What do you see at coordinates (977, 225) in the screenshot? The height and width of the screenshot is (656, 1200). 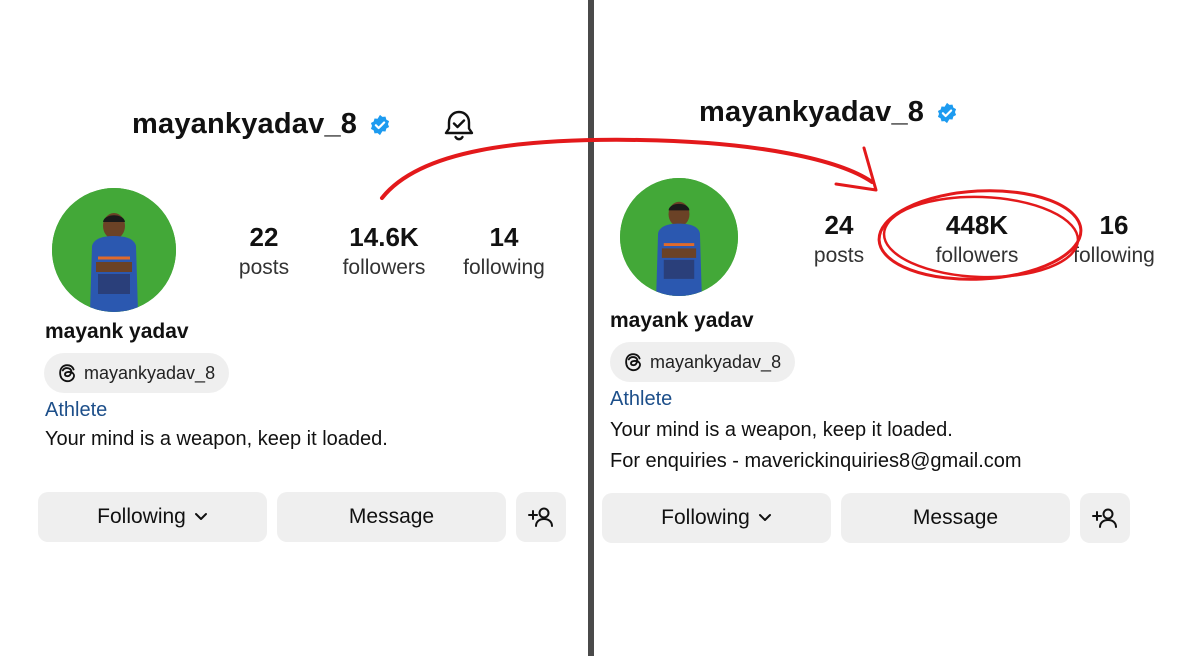 I see `stat-followers-value: 448K` at bounding box center [977, 225].